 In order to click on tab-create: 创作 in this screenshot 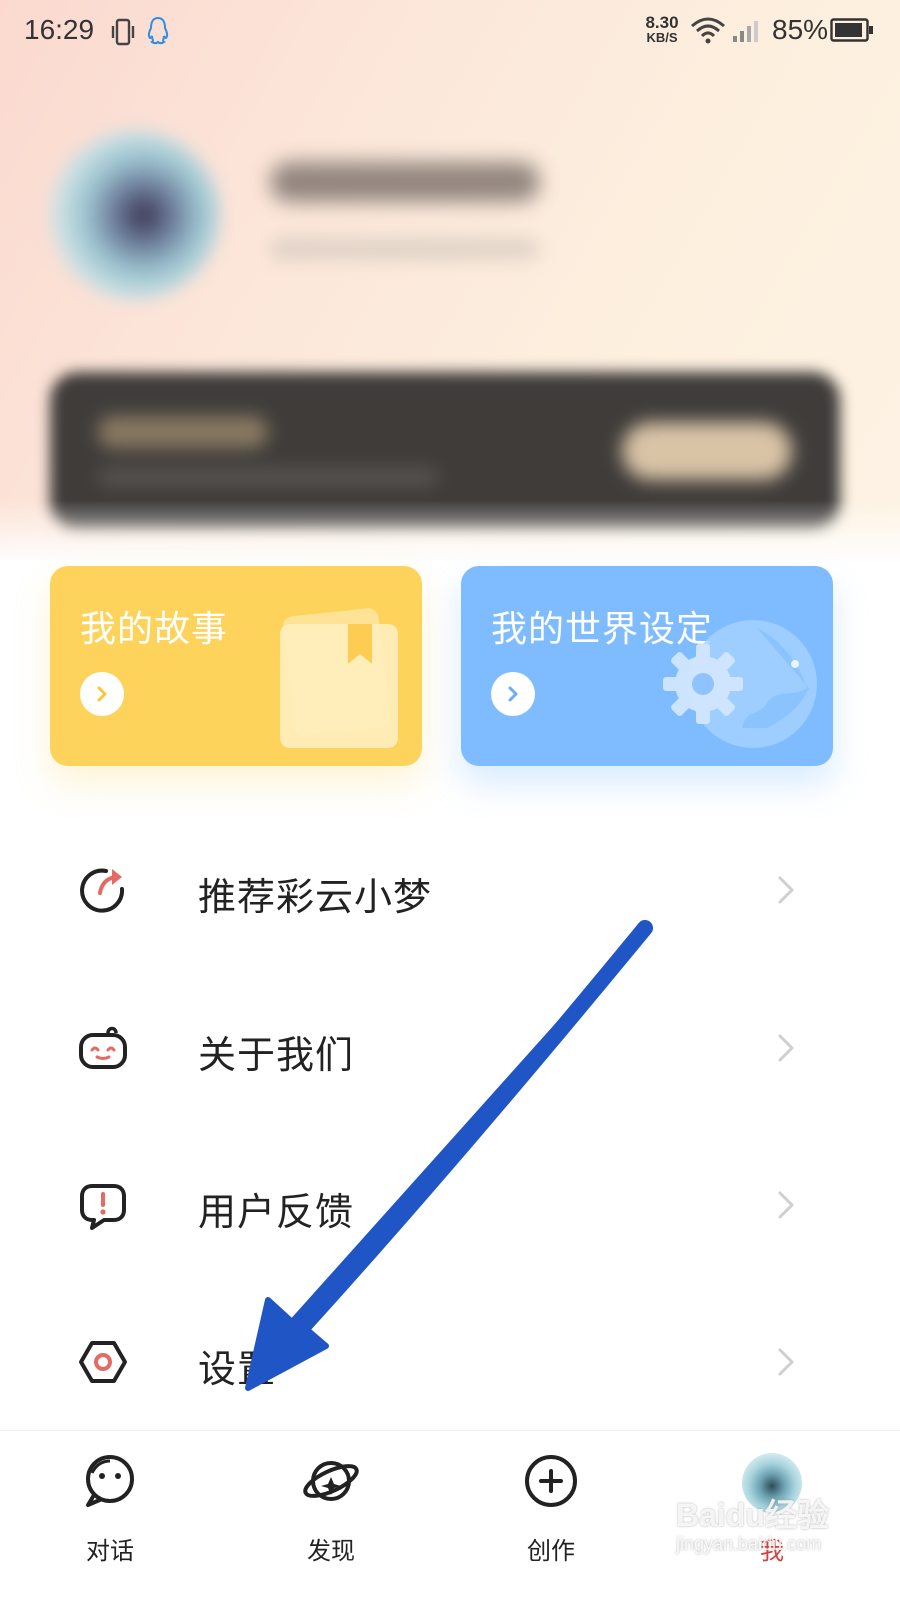, I will do `click(551, 1515)`.